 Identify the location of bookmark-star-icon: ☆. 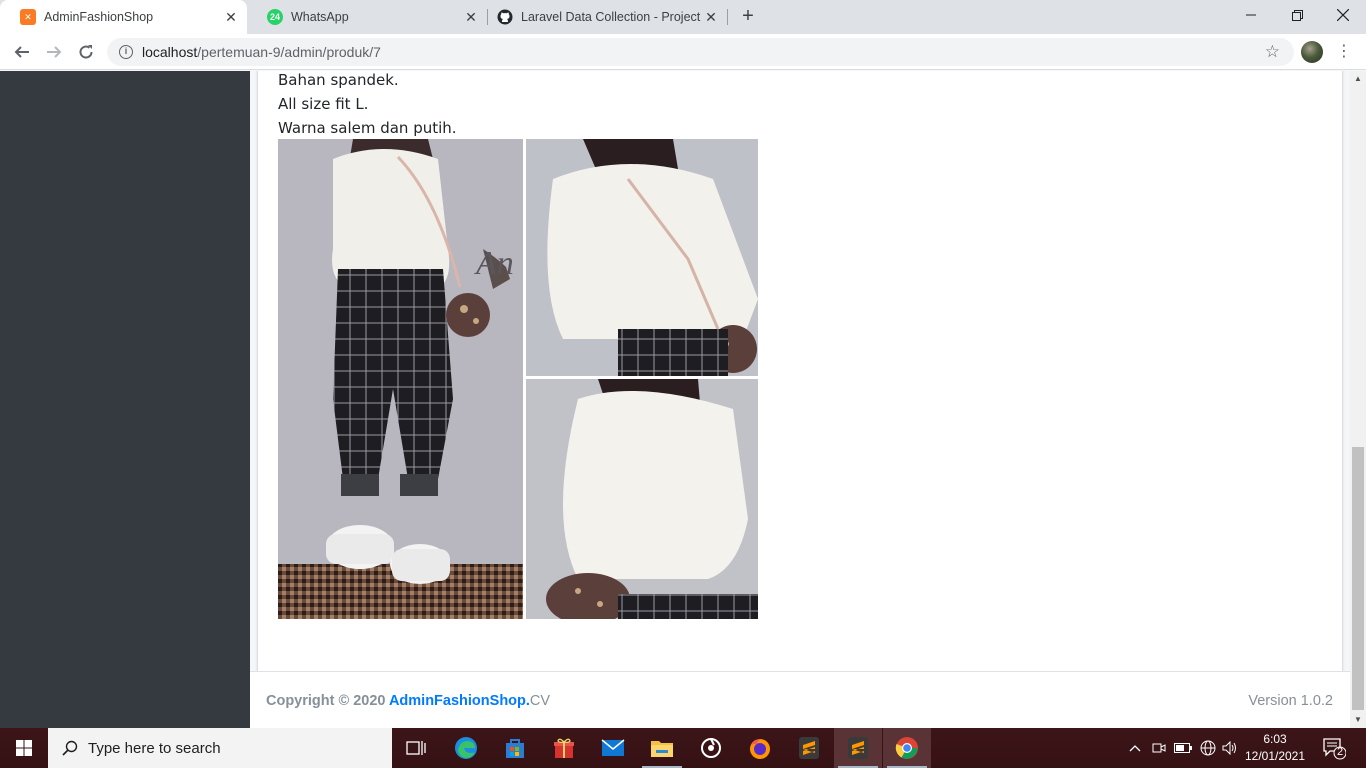
(1272, 52).